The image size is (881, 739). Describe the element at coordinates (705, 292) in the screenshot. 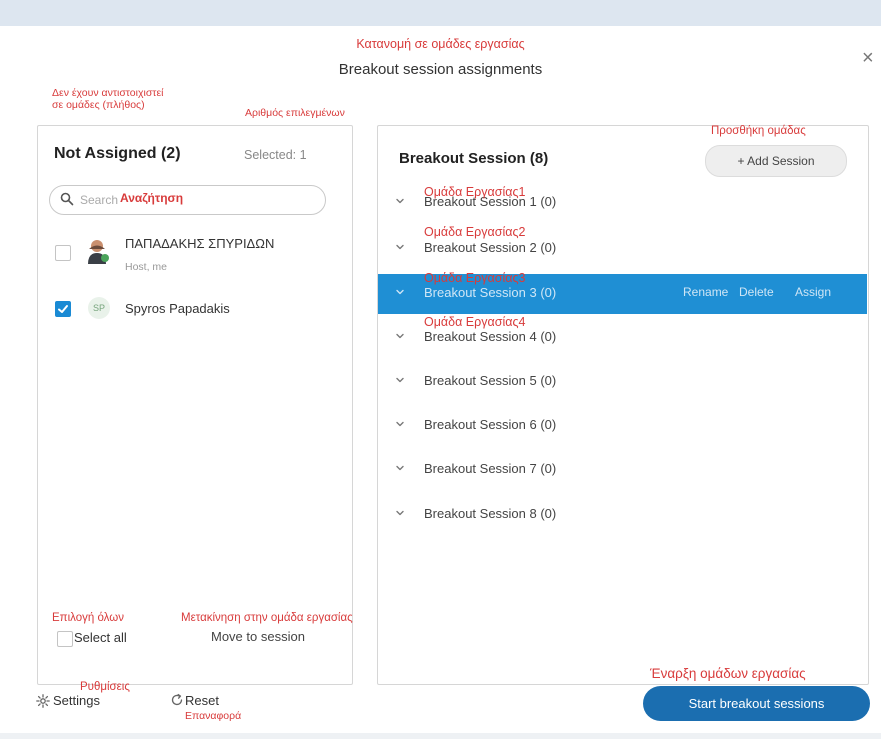

I see `rename-button: Rename` at that location.